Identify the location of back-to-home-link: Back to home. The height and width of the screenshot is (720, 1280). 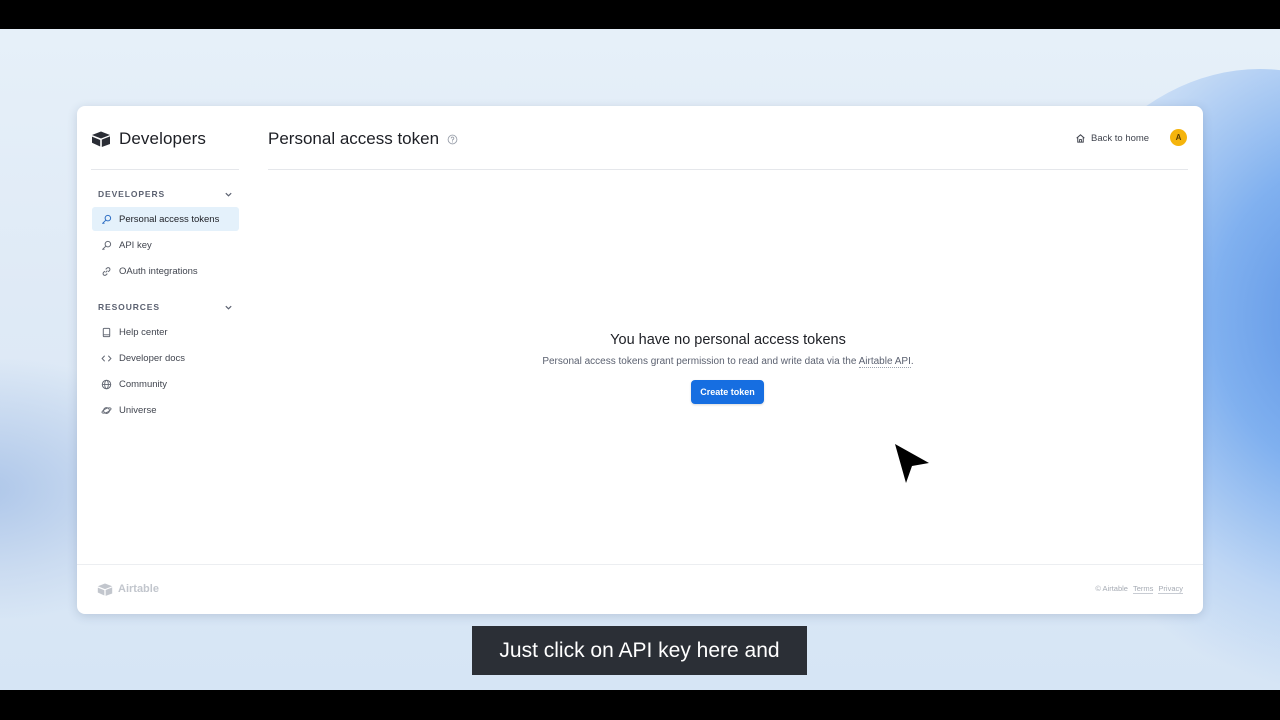
(1112, 138).